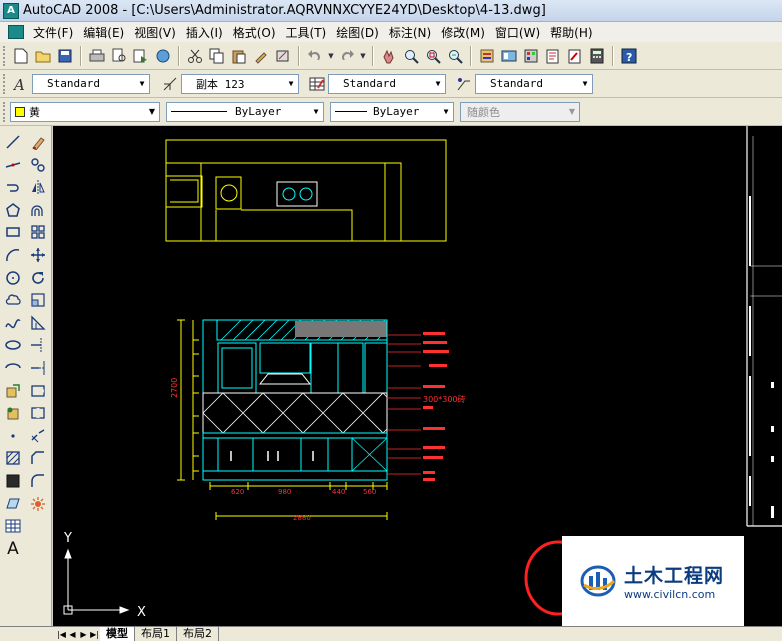 Image resolution: width=782 pixels, height=641 pixels. Describe the element at coordinates (43, 56) in the screenshot. I see `open-file-icon` at that location.